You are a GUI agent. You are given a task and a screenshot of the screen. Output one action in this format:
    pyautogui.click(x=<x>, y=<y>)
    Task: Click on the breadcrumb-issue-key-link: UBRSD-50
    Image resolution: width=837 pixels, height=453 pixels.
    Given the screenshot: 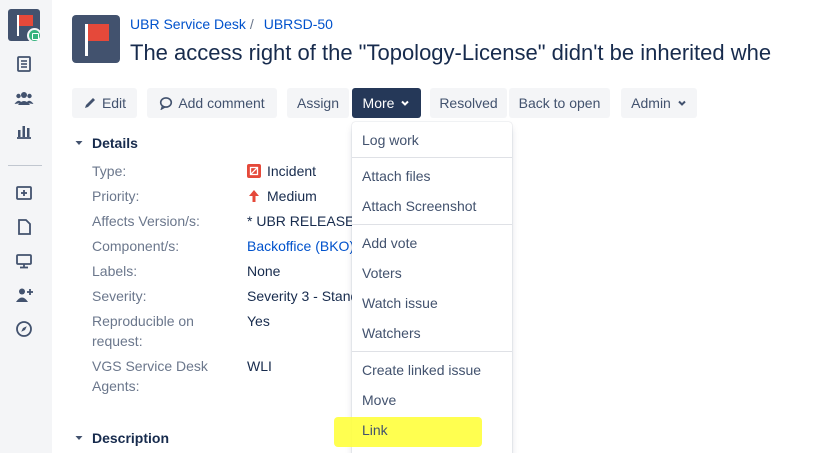 What is the action you would take?
    pyautogui.click(x=298, y=24)
    